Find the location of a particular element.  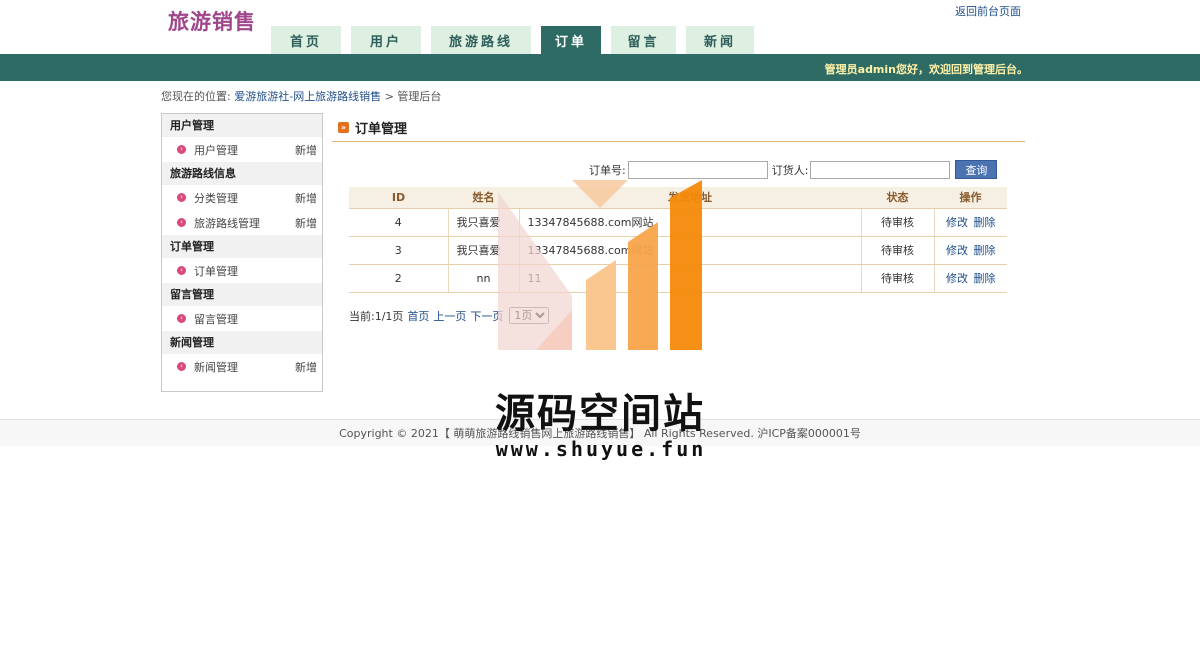

nav-tab-home: 首页 is located at coordinates (306, 40).